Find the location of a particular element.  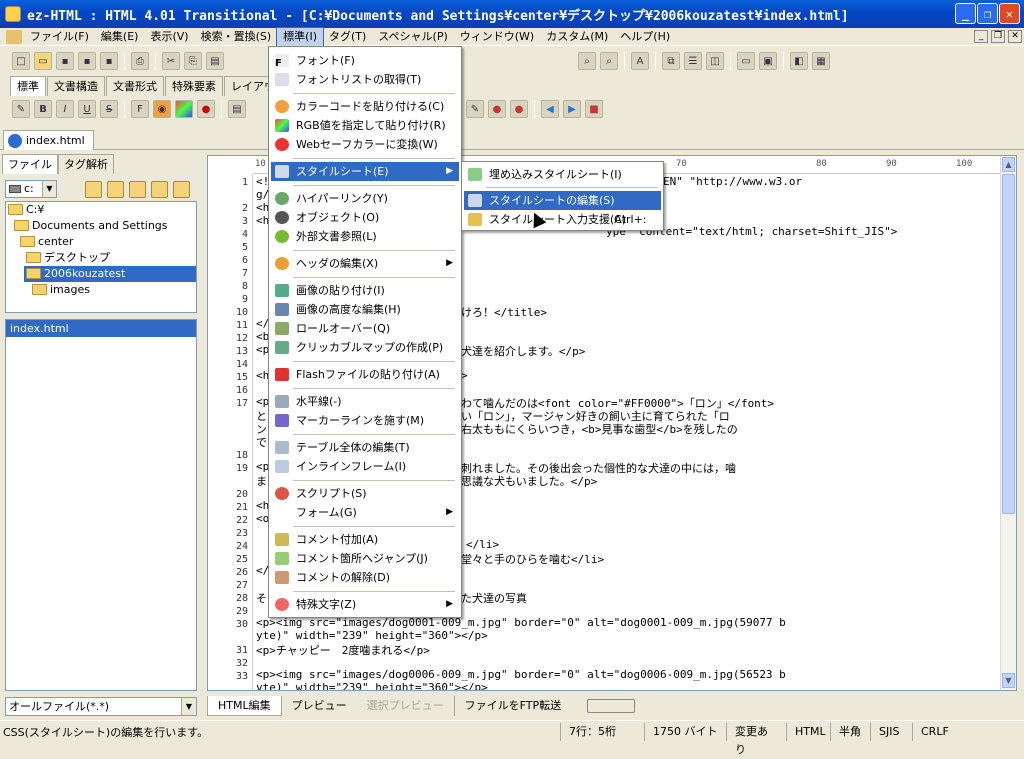

tab-tag-analysis: タグ解析 is located at coordinates (86, 164).